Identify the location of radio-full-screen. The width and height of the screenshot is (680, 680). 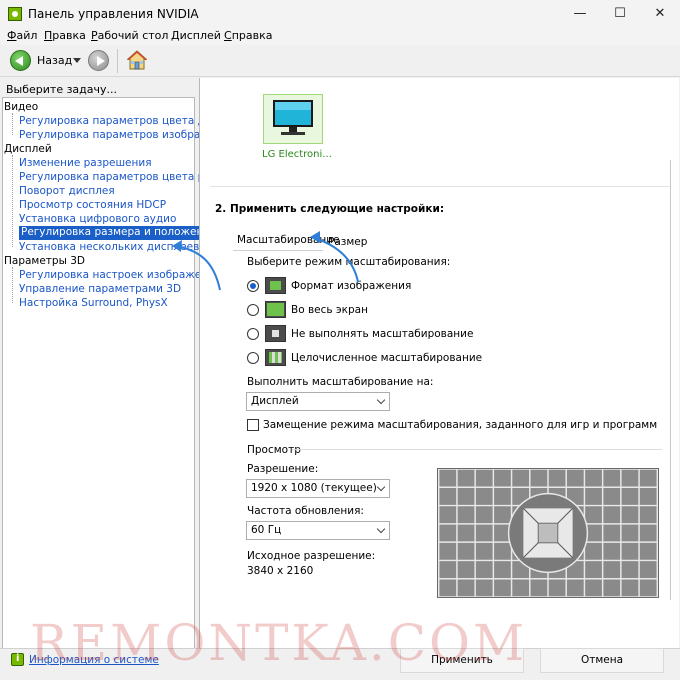
(253, 310).